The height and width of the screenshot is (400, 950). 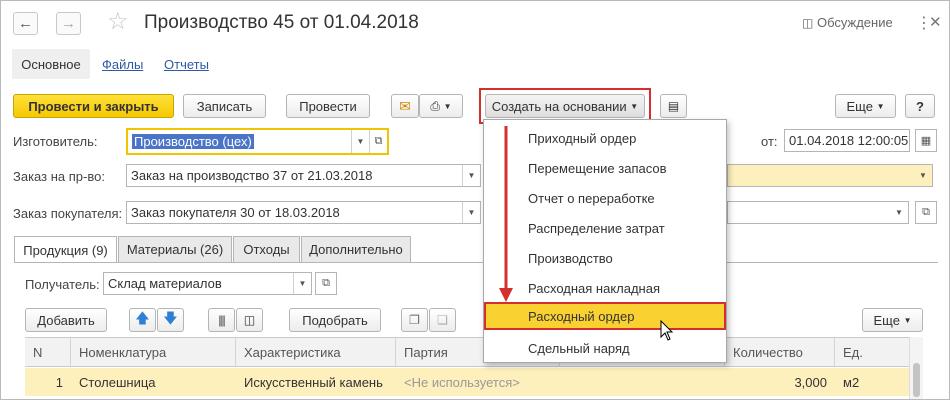 I want to click on row-characteristic: Искусственный камень, so click(x=313, y=382).